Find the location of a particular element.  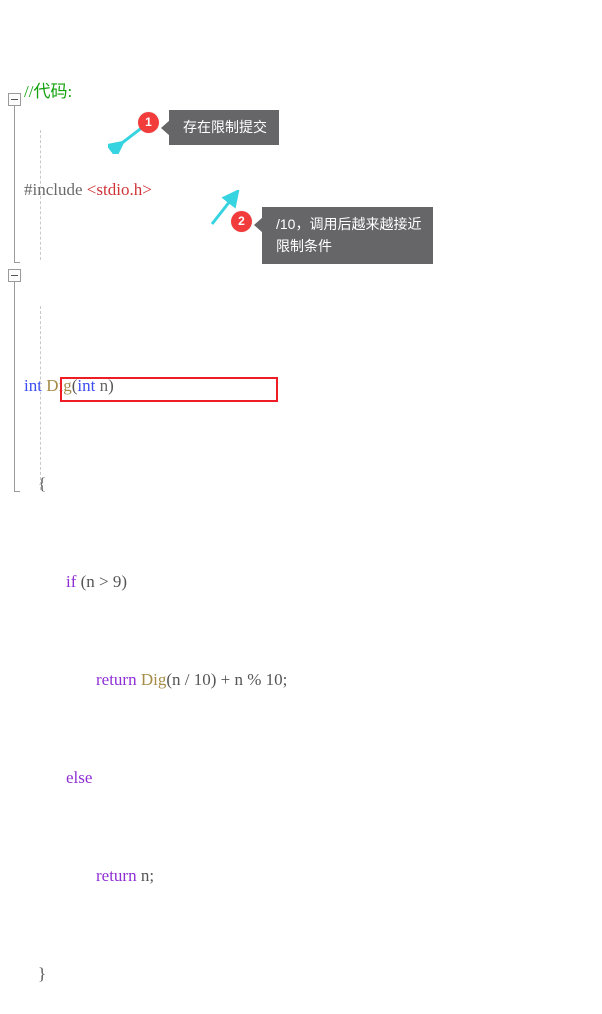

preprocessor-token: #include is located at coordinates (55, 189).